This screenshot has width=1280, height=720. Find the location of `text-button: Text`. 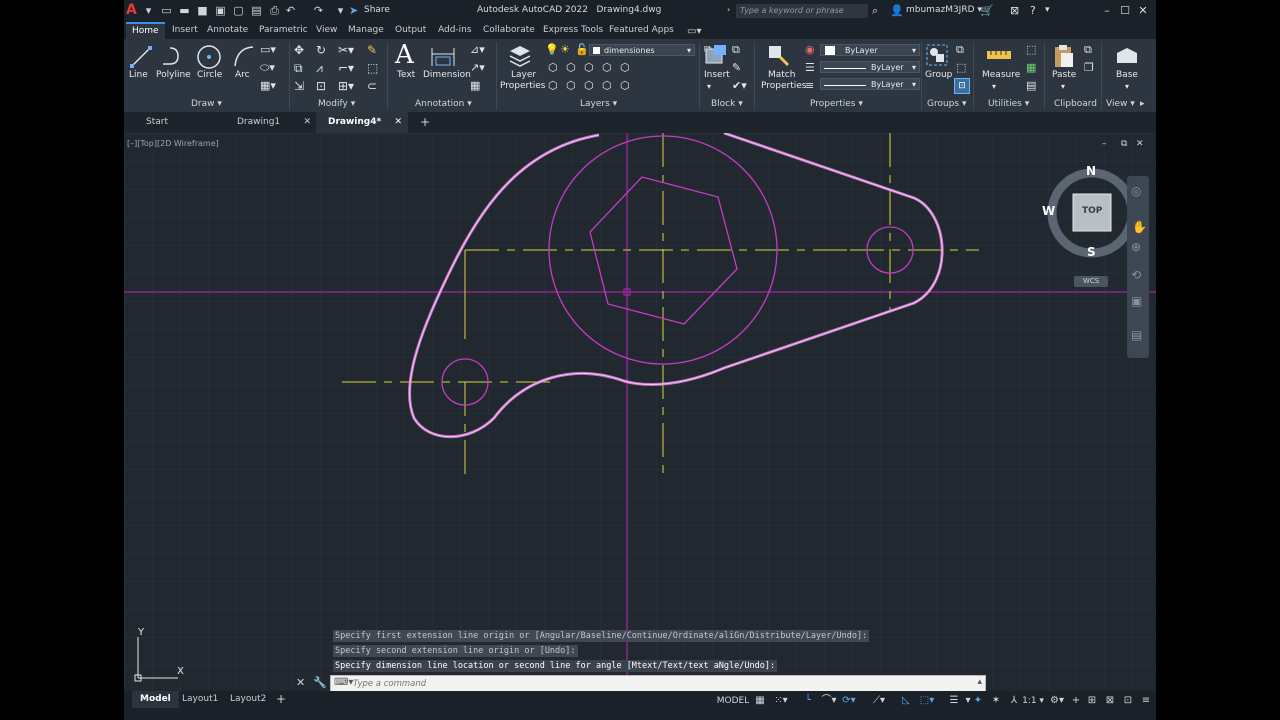

text-button: Text is located at coordinates (406, 75).